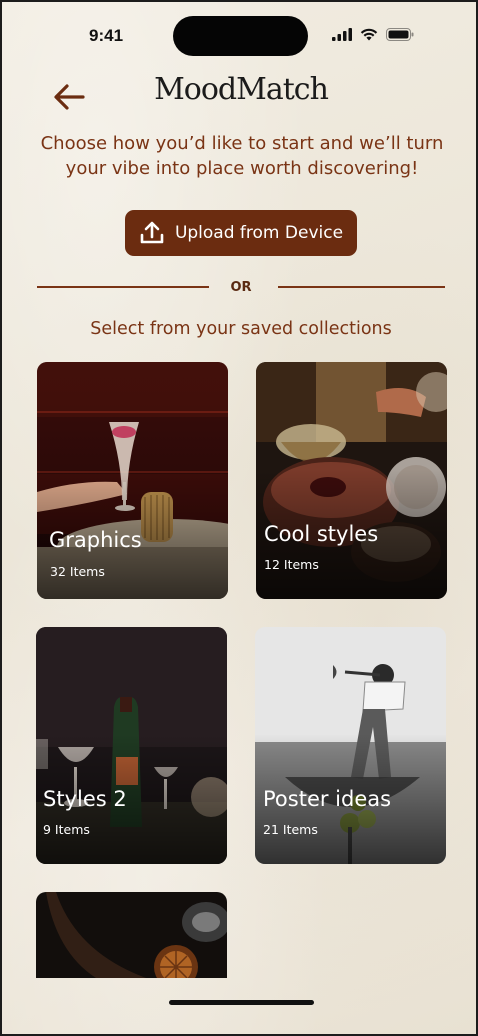 The image size is (478, 1036). I want to click on upload-from-device-button: Upload from Device, so click(241, 233).